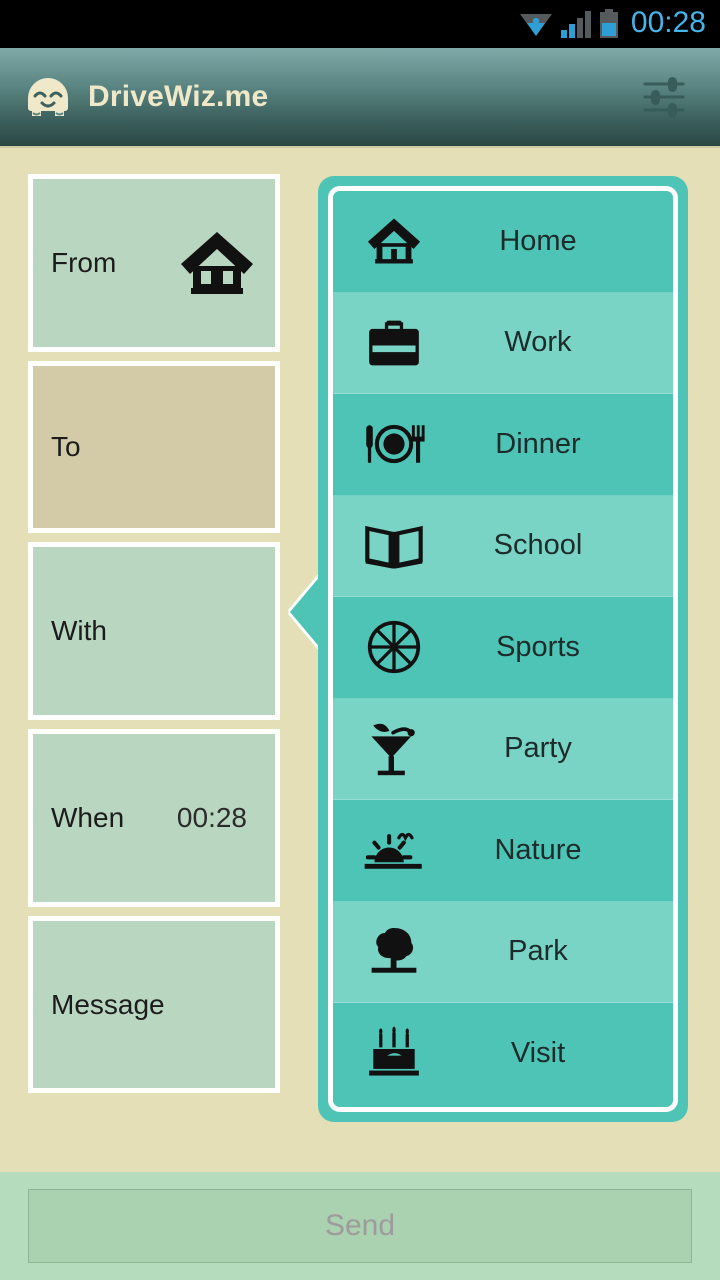 The image size is (720, 1280). What do you see at coordinates (394, 343) in the screenshot?
I see `briefcase-icon` at bounding box center [394, 343].